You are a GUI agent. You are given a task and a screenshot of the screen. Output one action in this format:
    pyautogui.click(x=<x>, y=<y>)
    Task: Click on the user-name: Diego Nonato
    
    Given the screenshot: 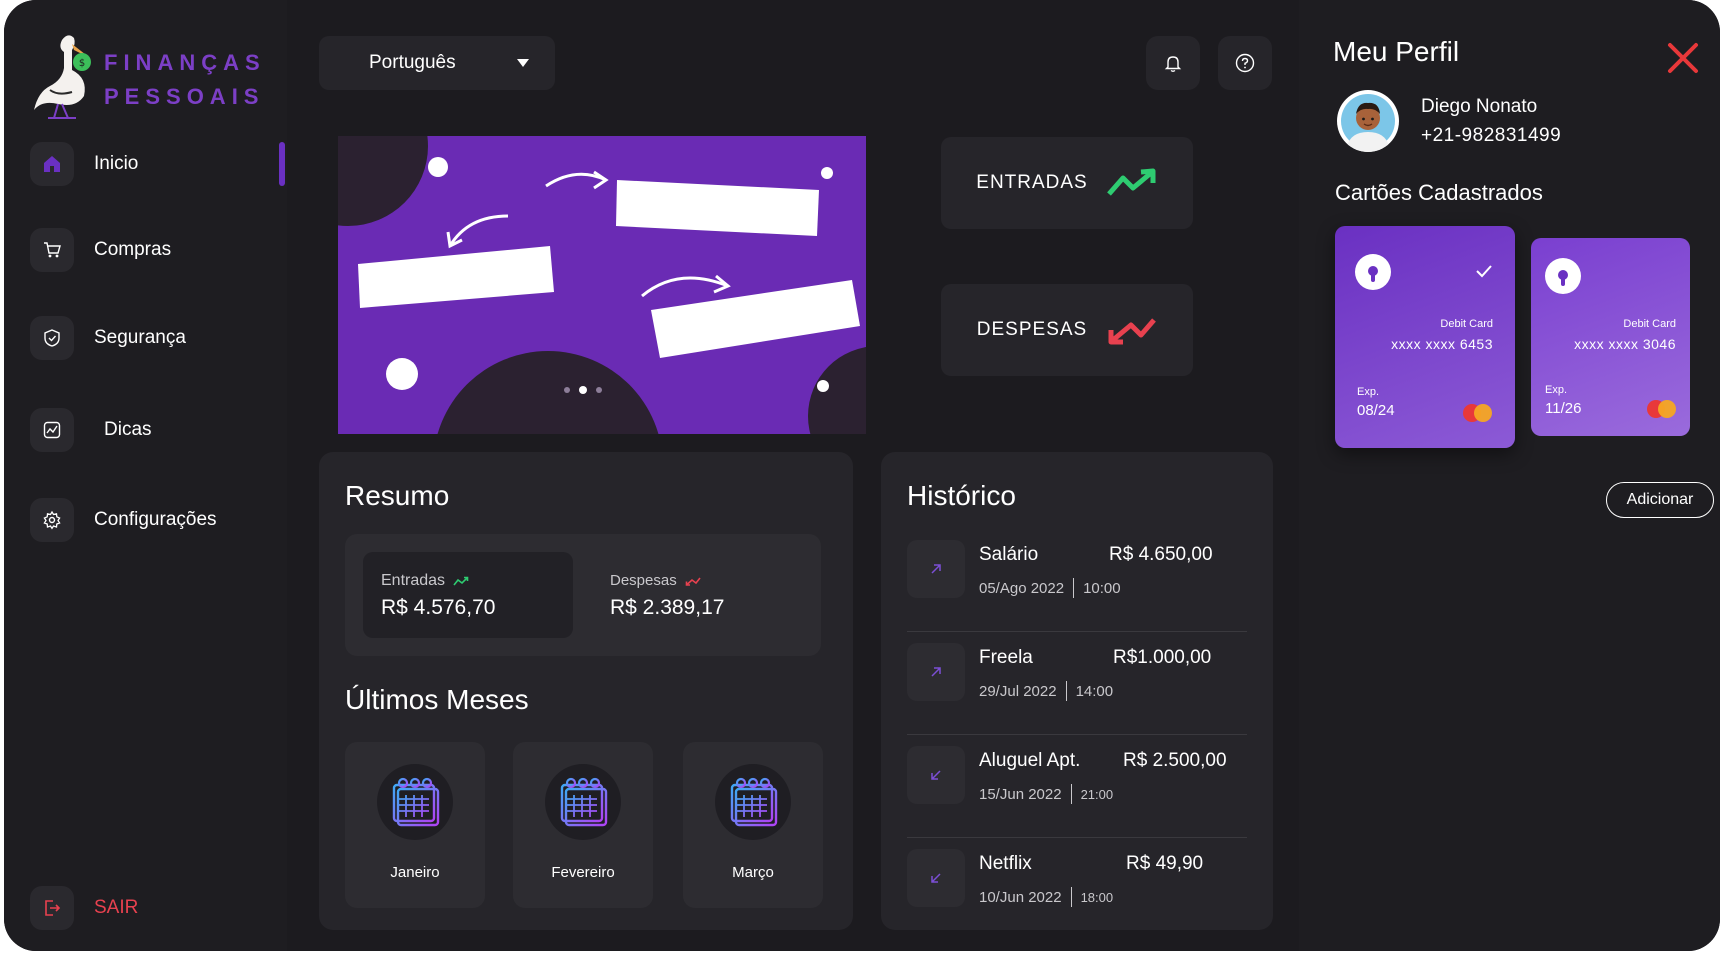 What is the action you would take?
    pyautogui.click(x=1479, y=106)
    